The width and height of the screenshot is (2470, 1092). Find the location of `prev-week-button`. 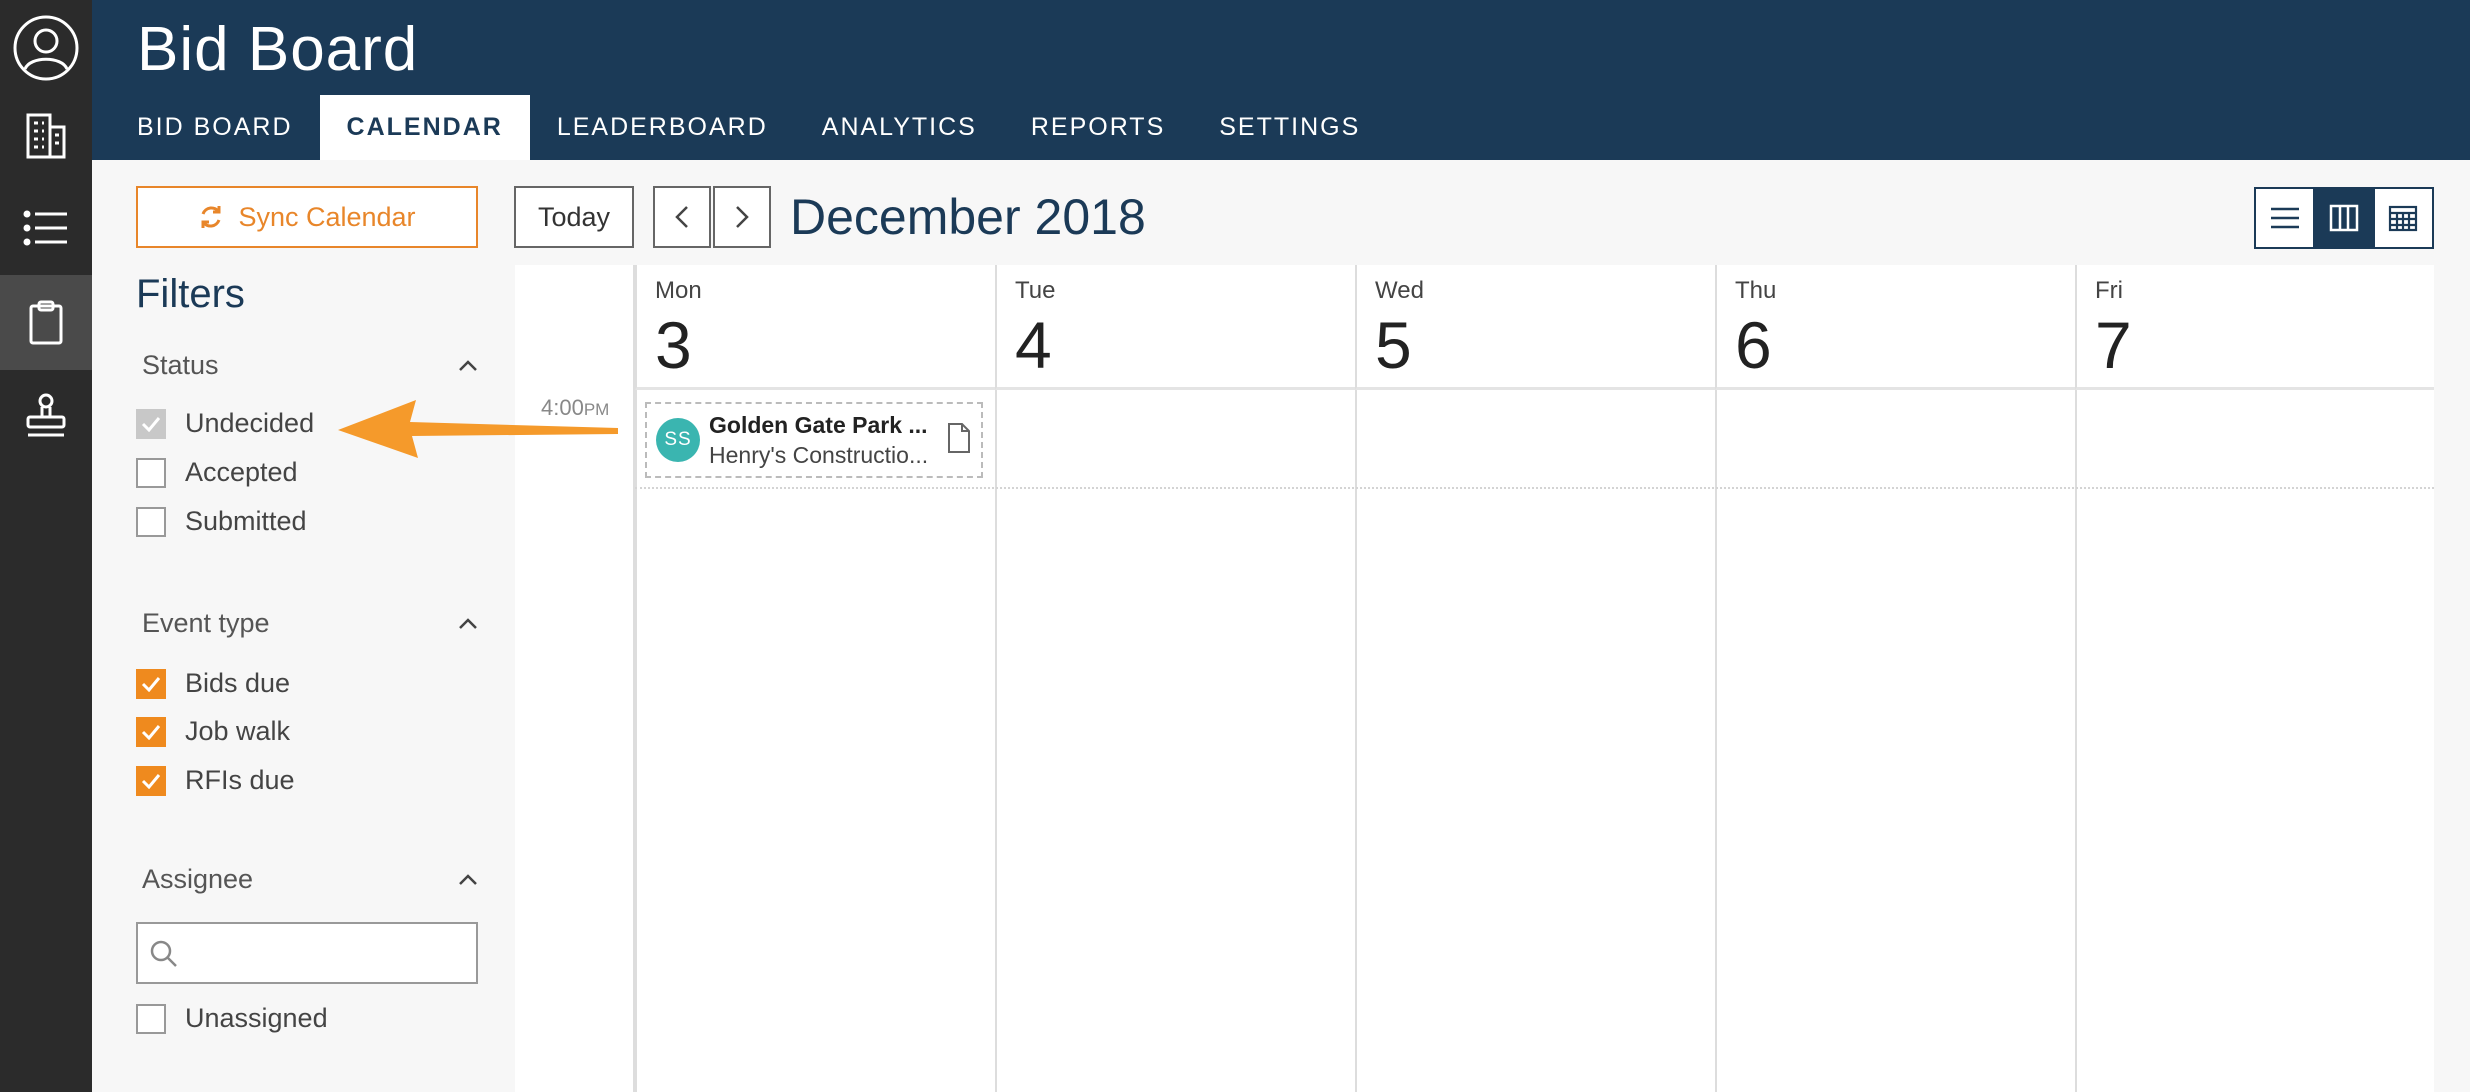

prev-week-button is located at coordinates (682, 217).